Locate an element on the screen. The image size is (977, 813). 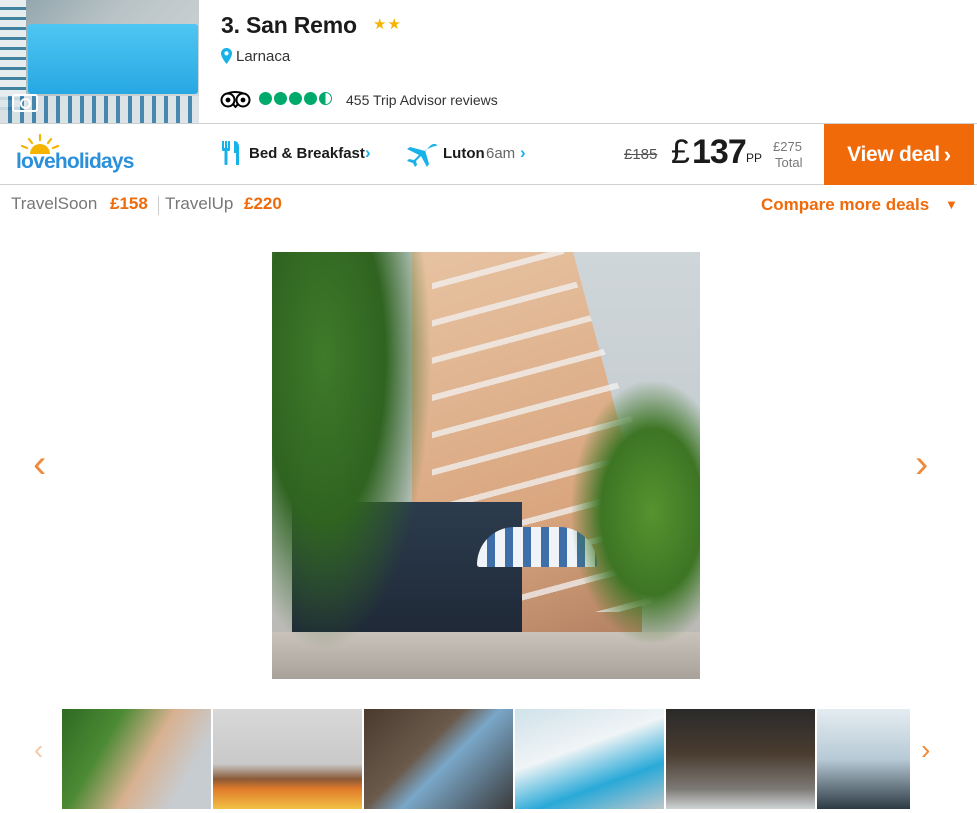
caret-down-icon: ▼ is located at coordinates (951, 204).